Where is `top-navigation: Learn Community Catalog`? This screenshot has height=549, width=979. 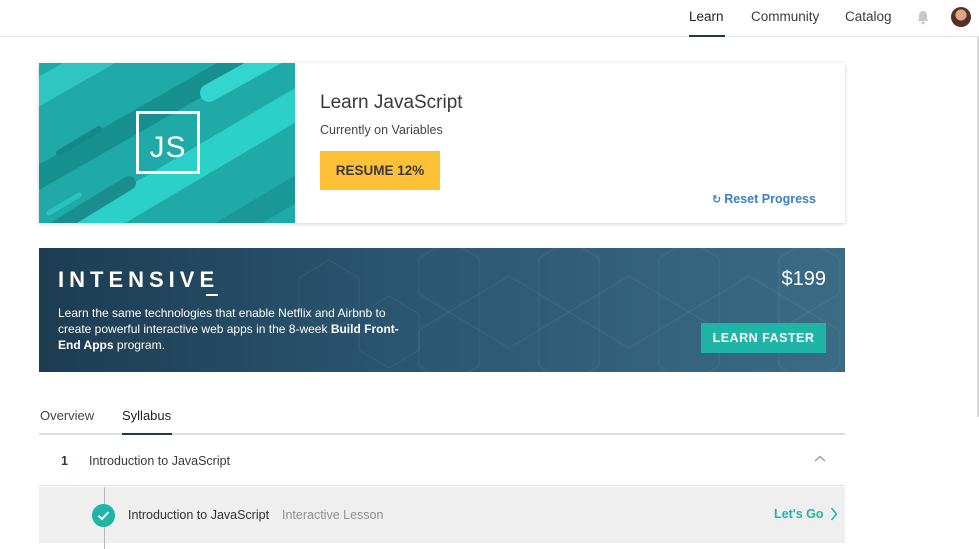 top-navigation: Learn Community Catalog is located at coordinates (489, 18).